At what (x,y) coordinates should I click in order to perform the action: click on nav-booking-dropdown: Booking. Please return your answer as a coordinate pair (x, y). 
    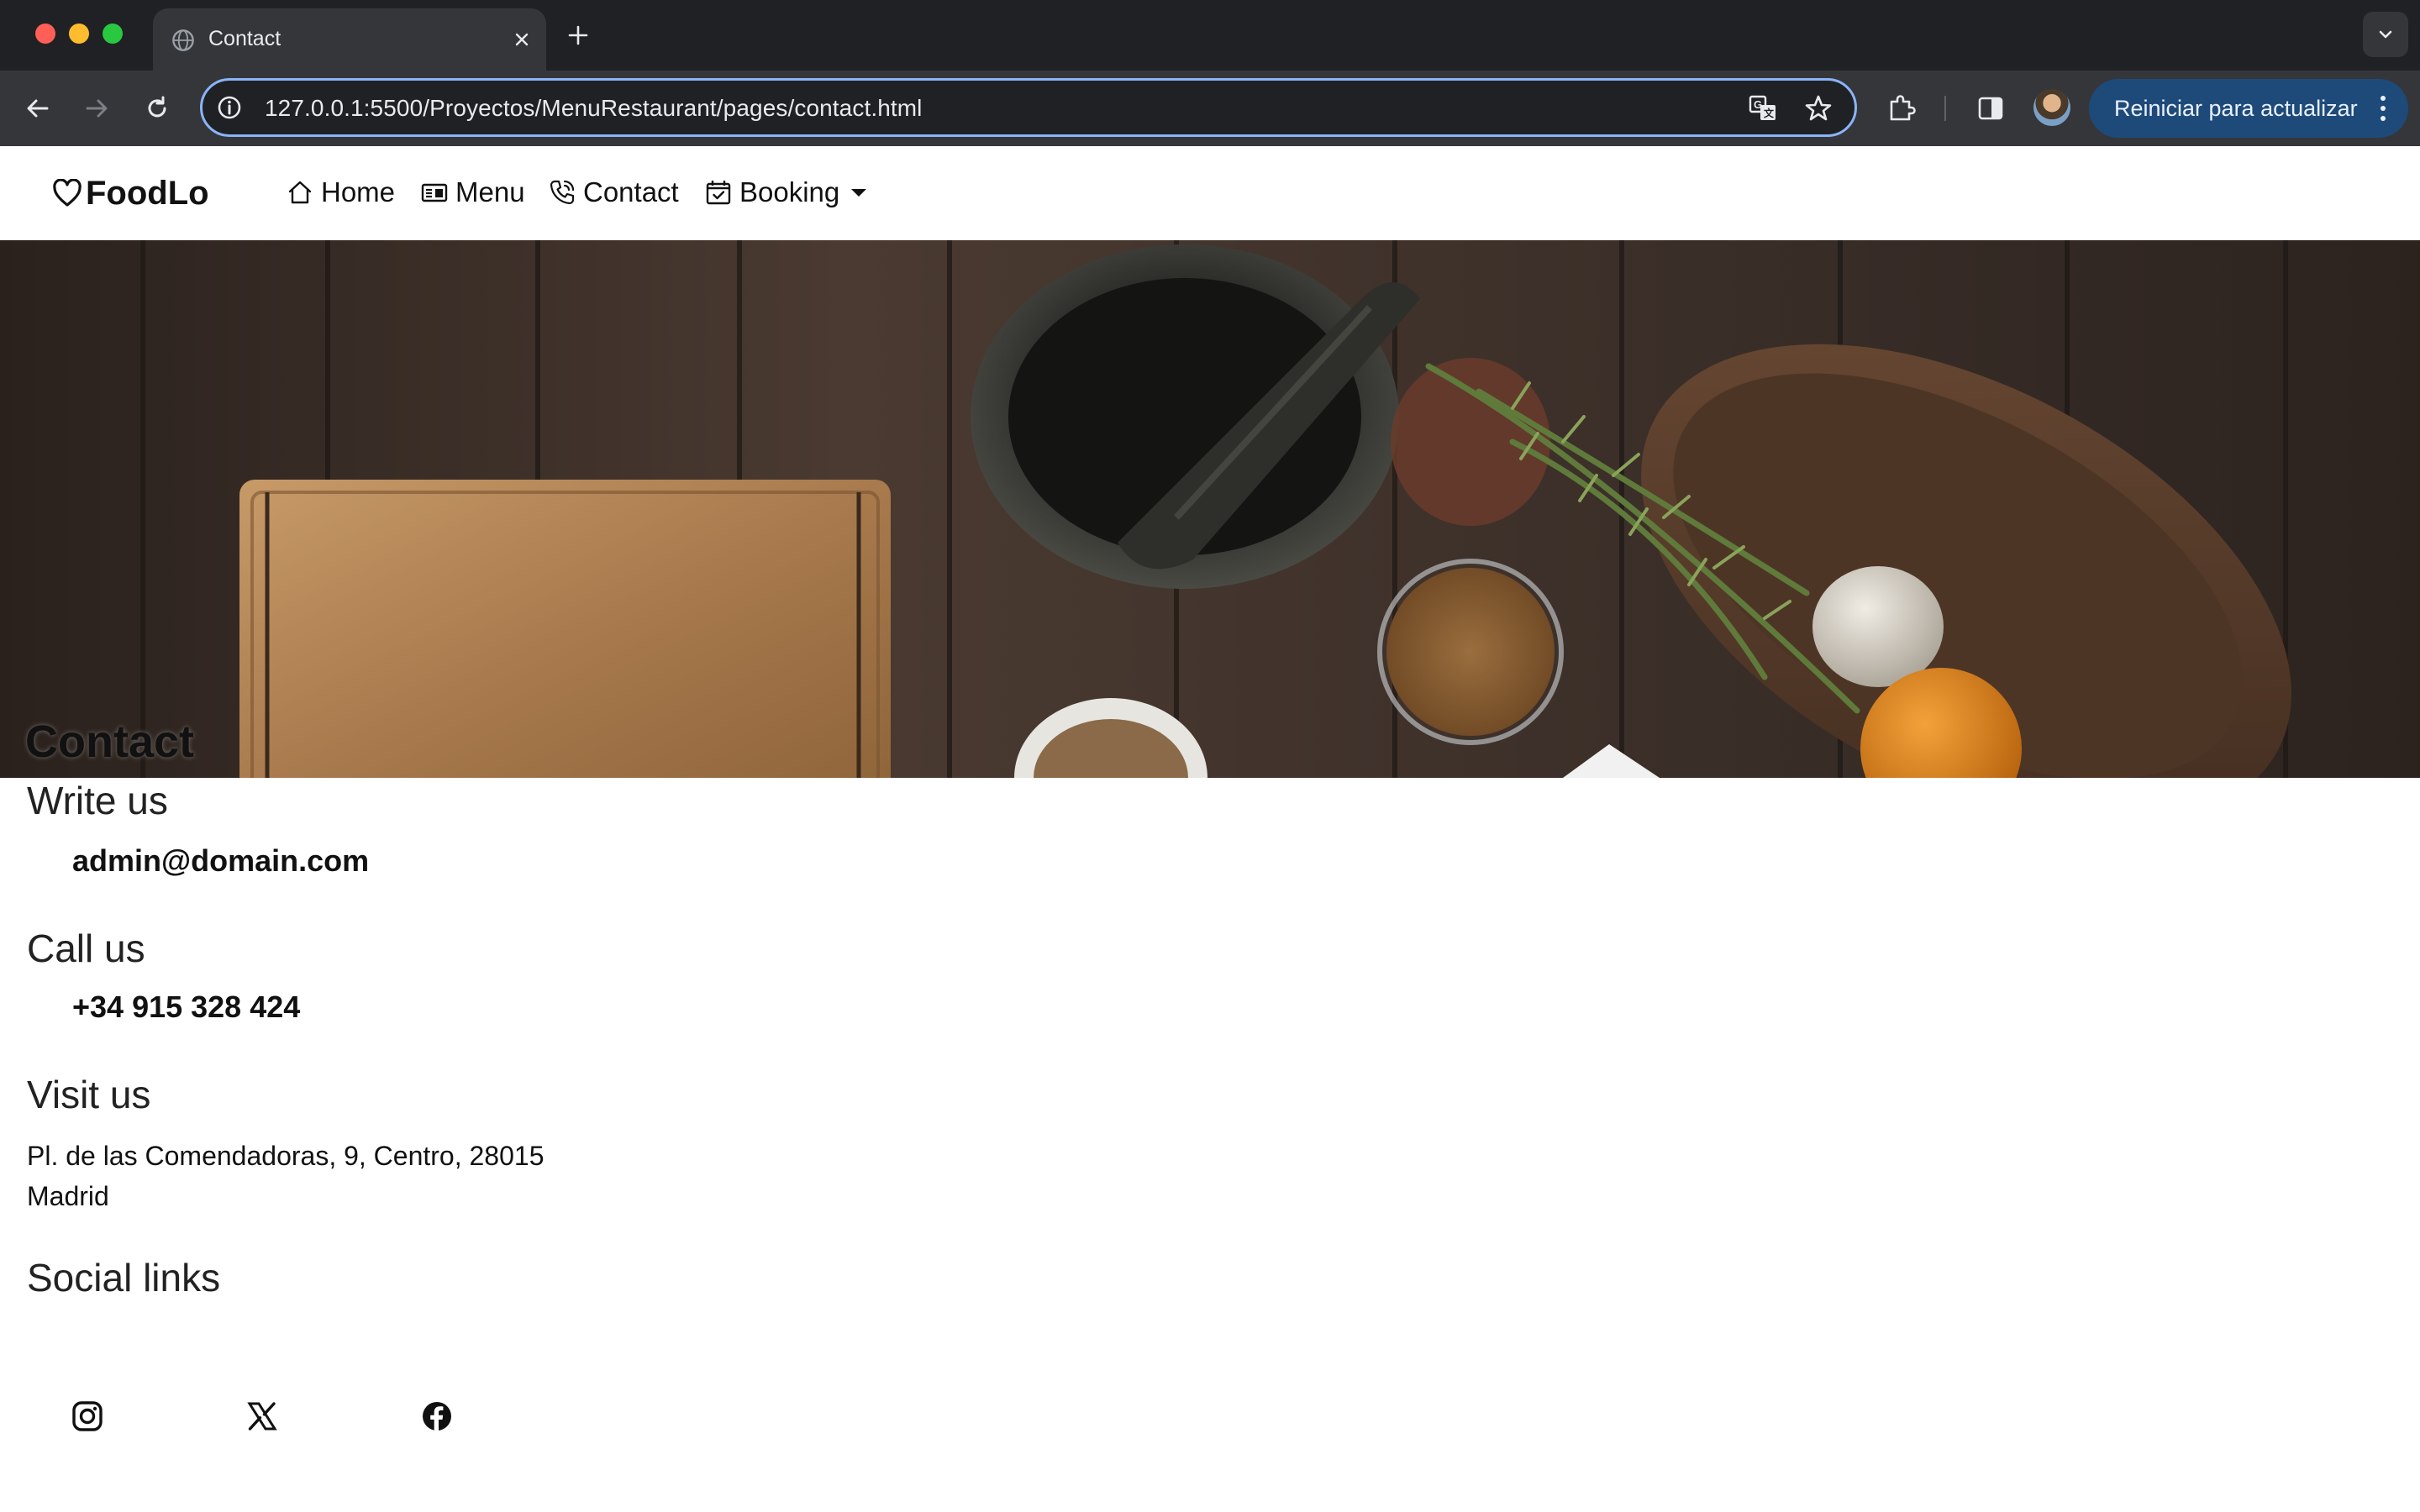
    Looking at the image, I should click on (785, 192).